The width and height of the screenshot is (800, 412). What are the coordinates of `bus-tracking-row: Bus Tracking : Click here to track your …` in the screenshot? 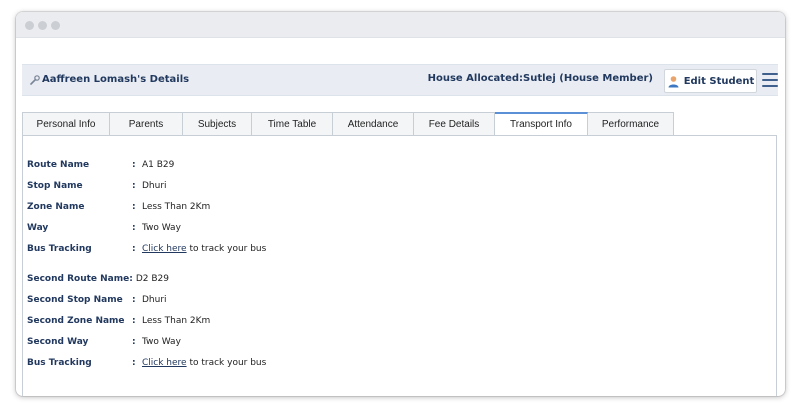 It's located at (146, 249).